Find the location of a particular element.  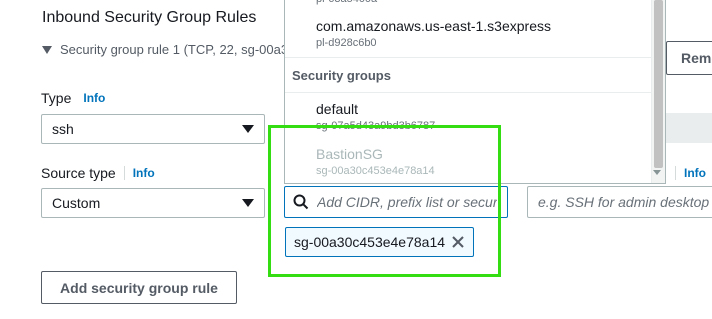

type-label-row: Type Info is located at coordinates (73, 98).